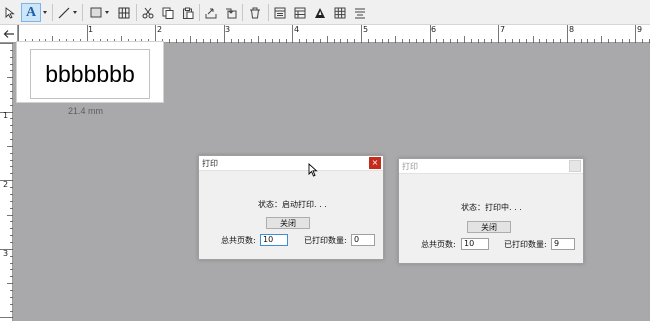 The height and width of the screenshot is (321, 650). I want to click on select-tool-button, so click(10, 12).